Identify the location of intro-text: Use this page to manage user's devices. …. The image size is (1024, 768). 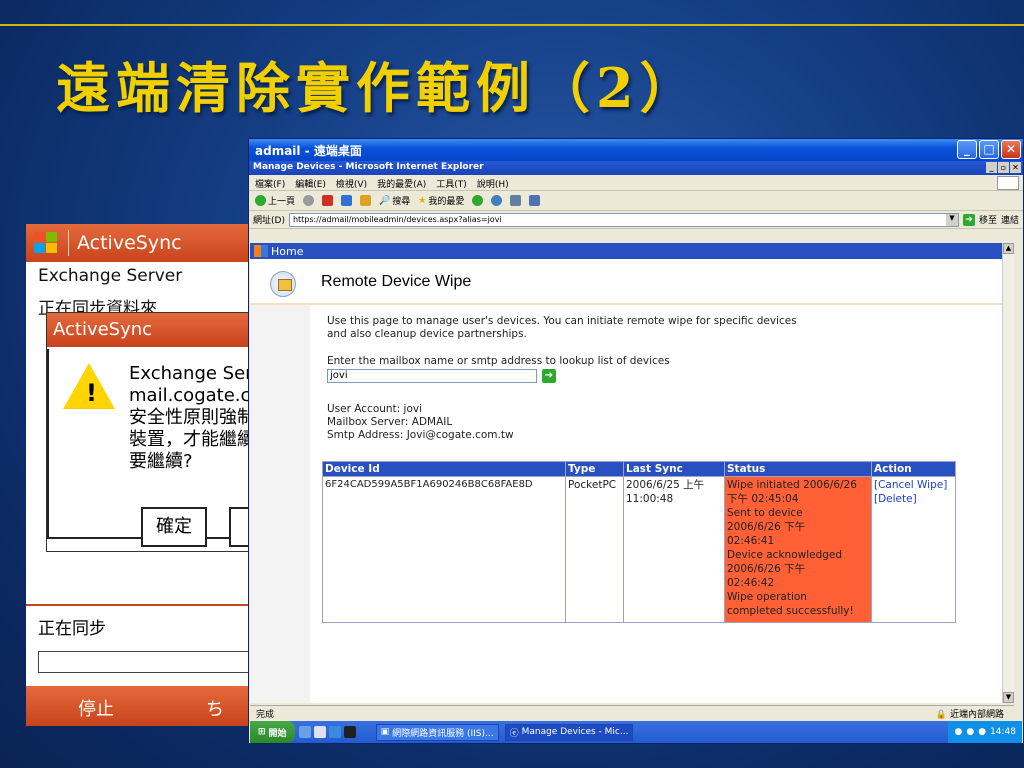
(562, 327).